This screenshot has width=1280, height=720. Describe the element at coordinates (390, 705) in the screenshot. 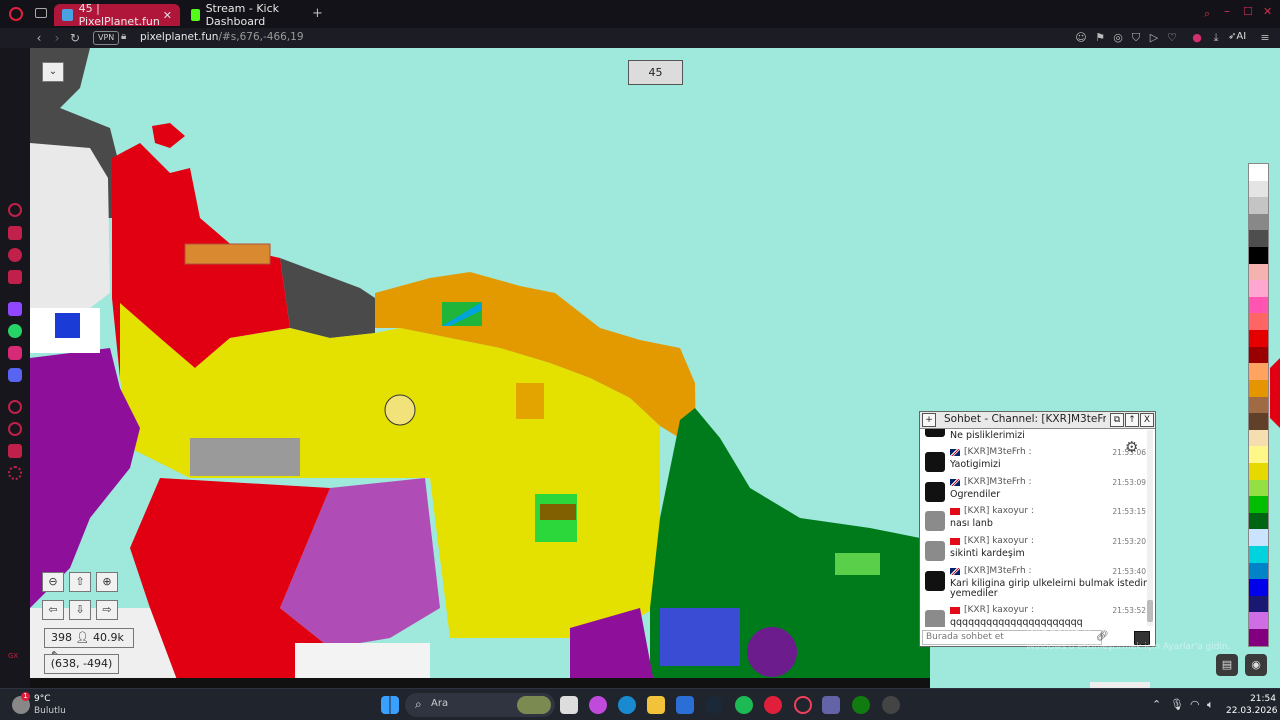

I see `windows-start-icon` at that location.